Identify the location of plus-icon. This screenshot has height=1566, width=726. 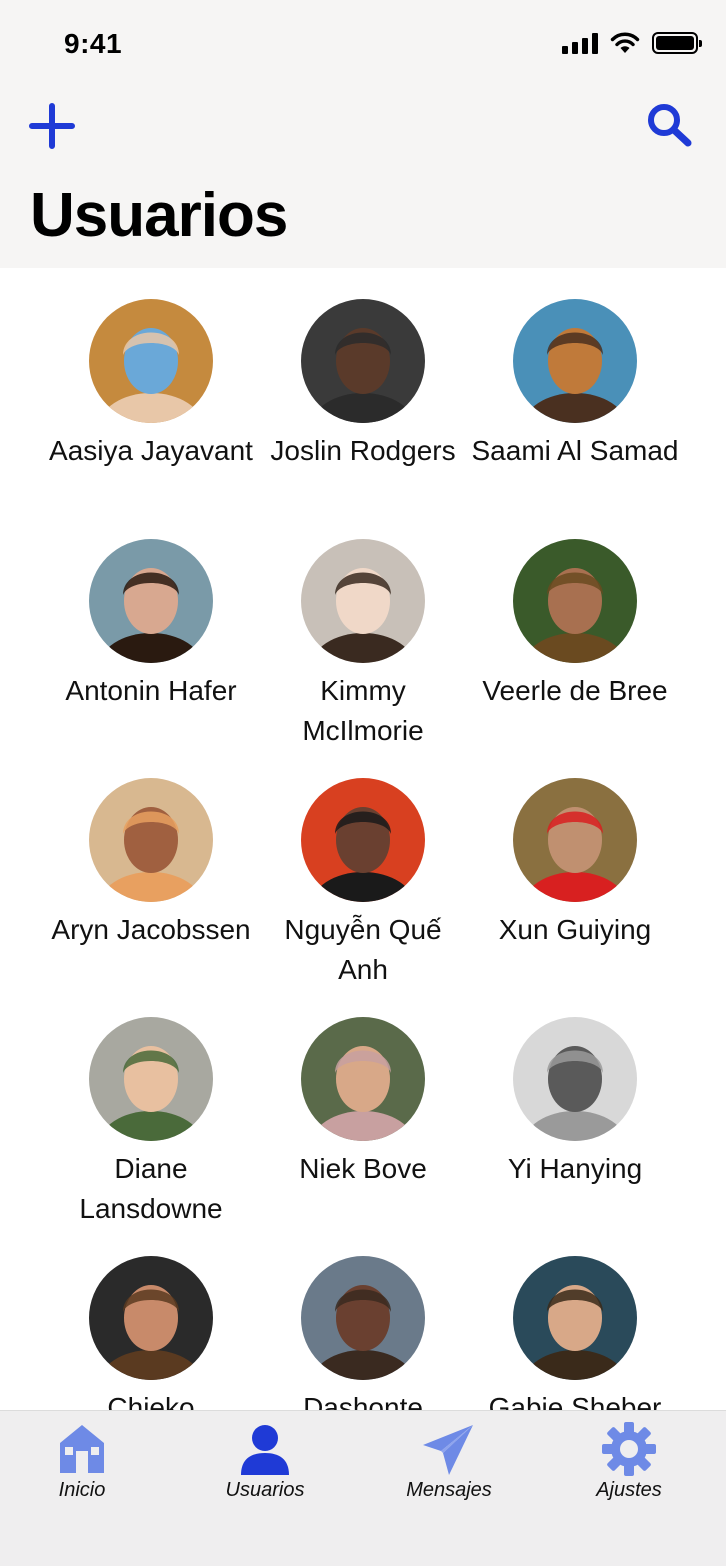
(52, 126).